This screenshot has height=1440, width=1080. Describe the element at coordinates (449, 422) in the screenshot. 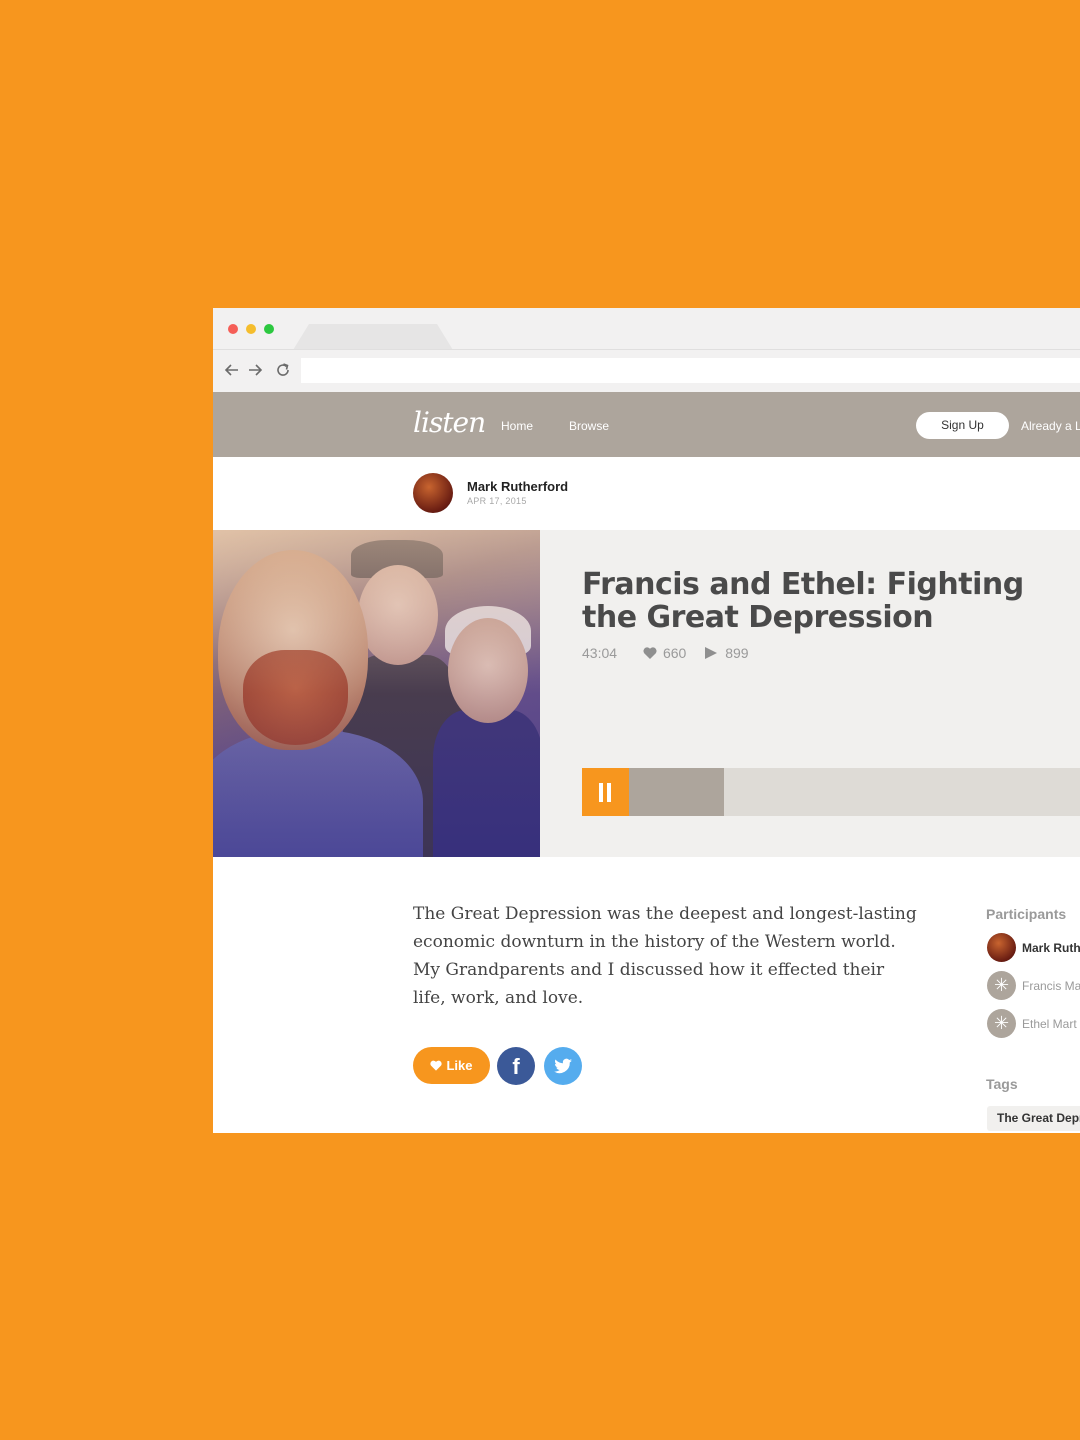

I see `site-logo: listen` at that location.